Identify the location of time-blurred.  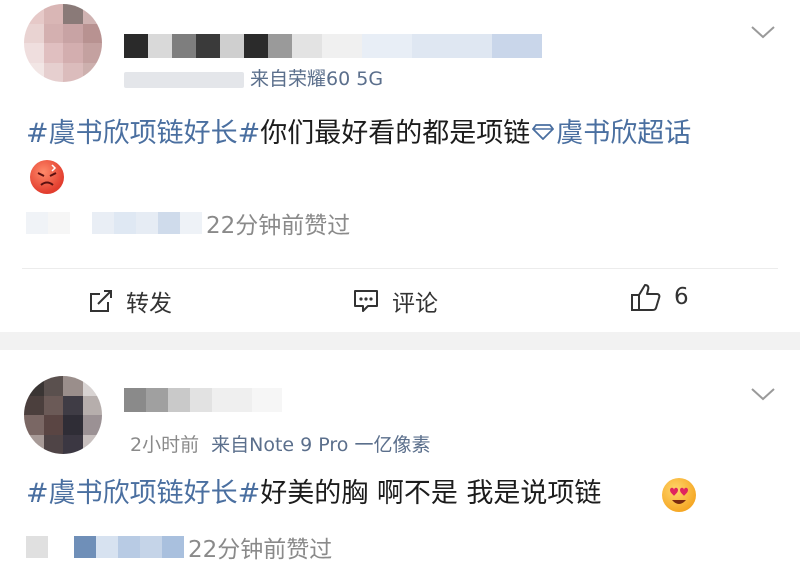
(184, 79).